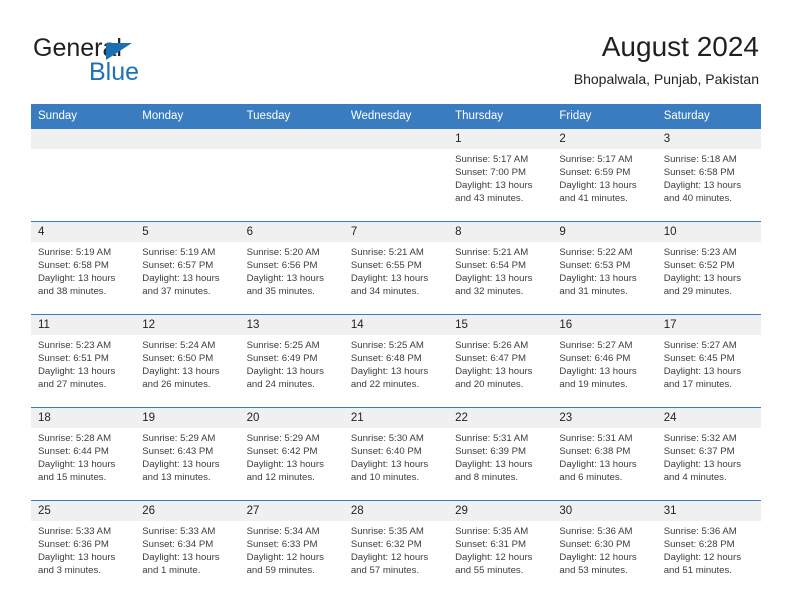  Describe the element at coordinates (83, 418) in the screenshot. I see `day-number: 18` at that location.